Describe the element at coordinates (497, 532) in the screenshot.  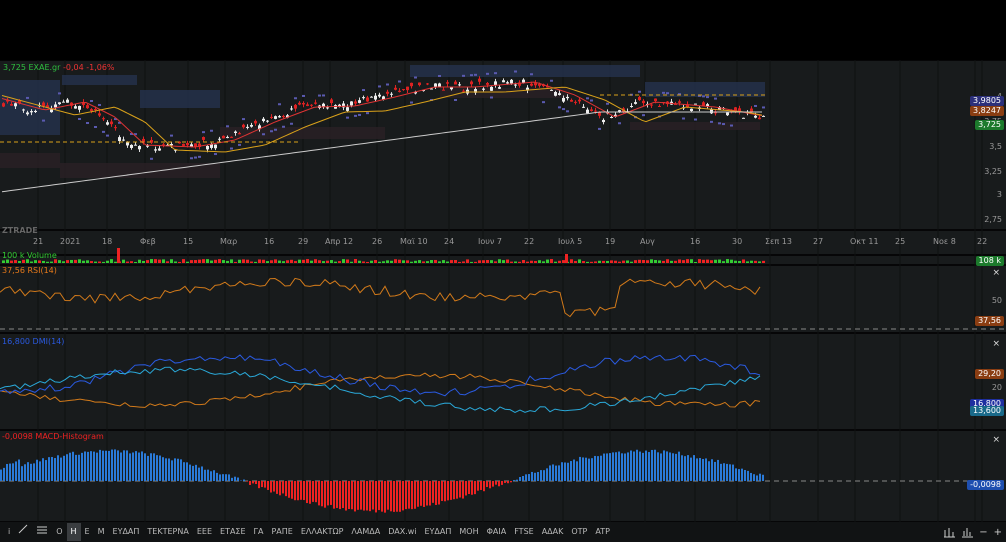
I see `toolbar-item: ΦΑΙΑ` at that location.